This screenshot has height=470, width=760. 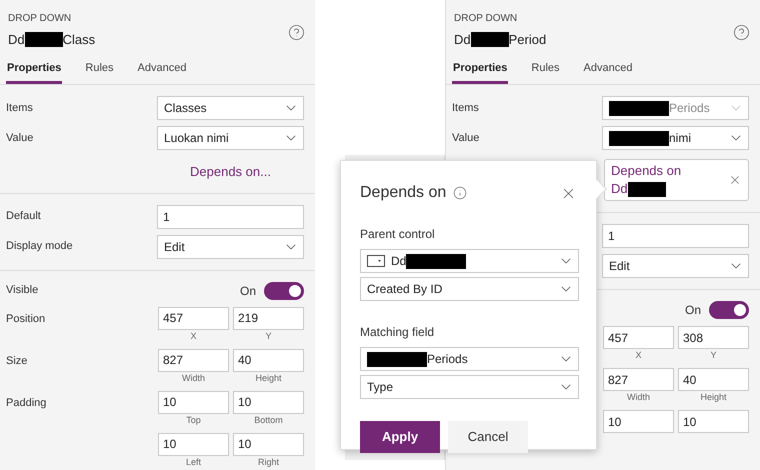 I want to click on dropdown-control-icon, so click(x=376, y=261).